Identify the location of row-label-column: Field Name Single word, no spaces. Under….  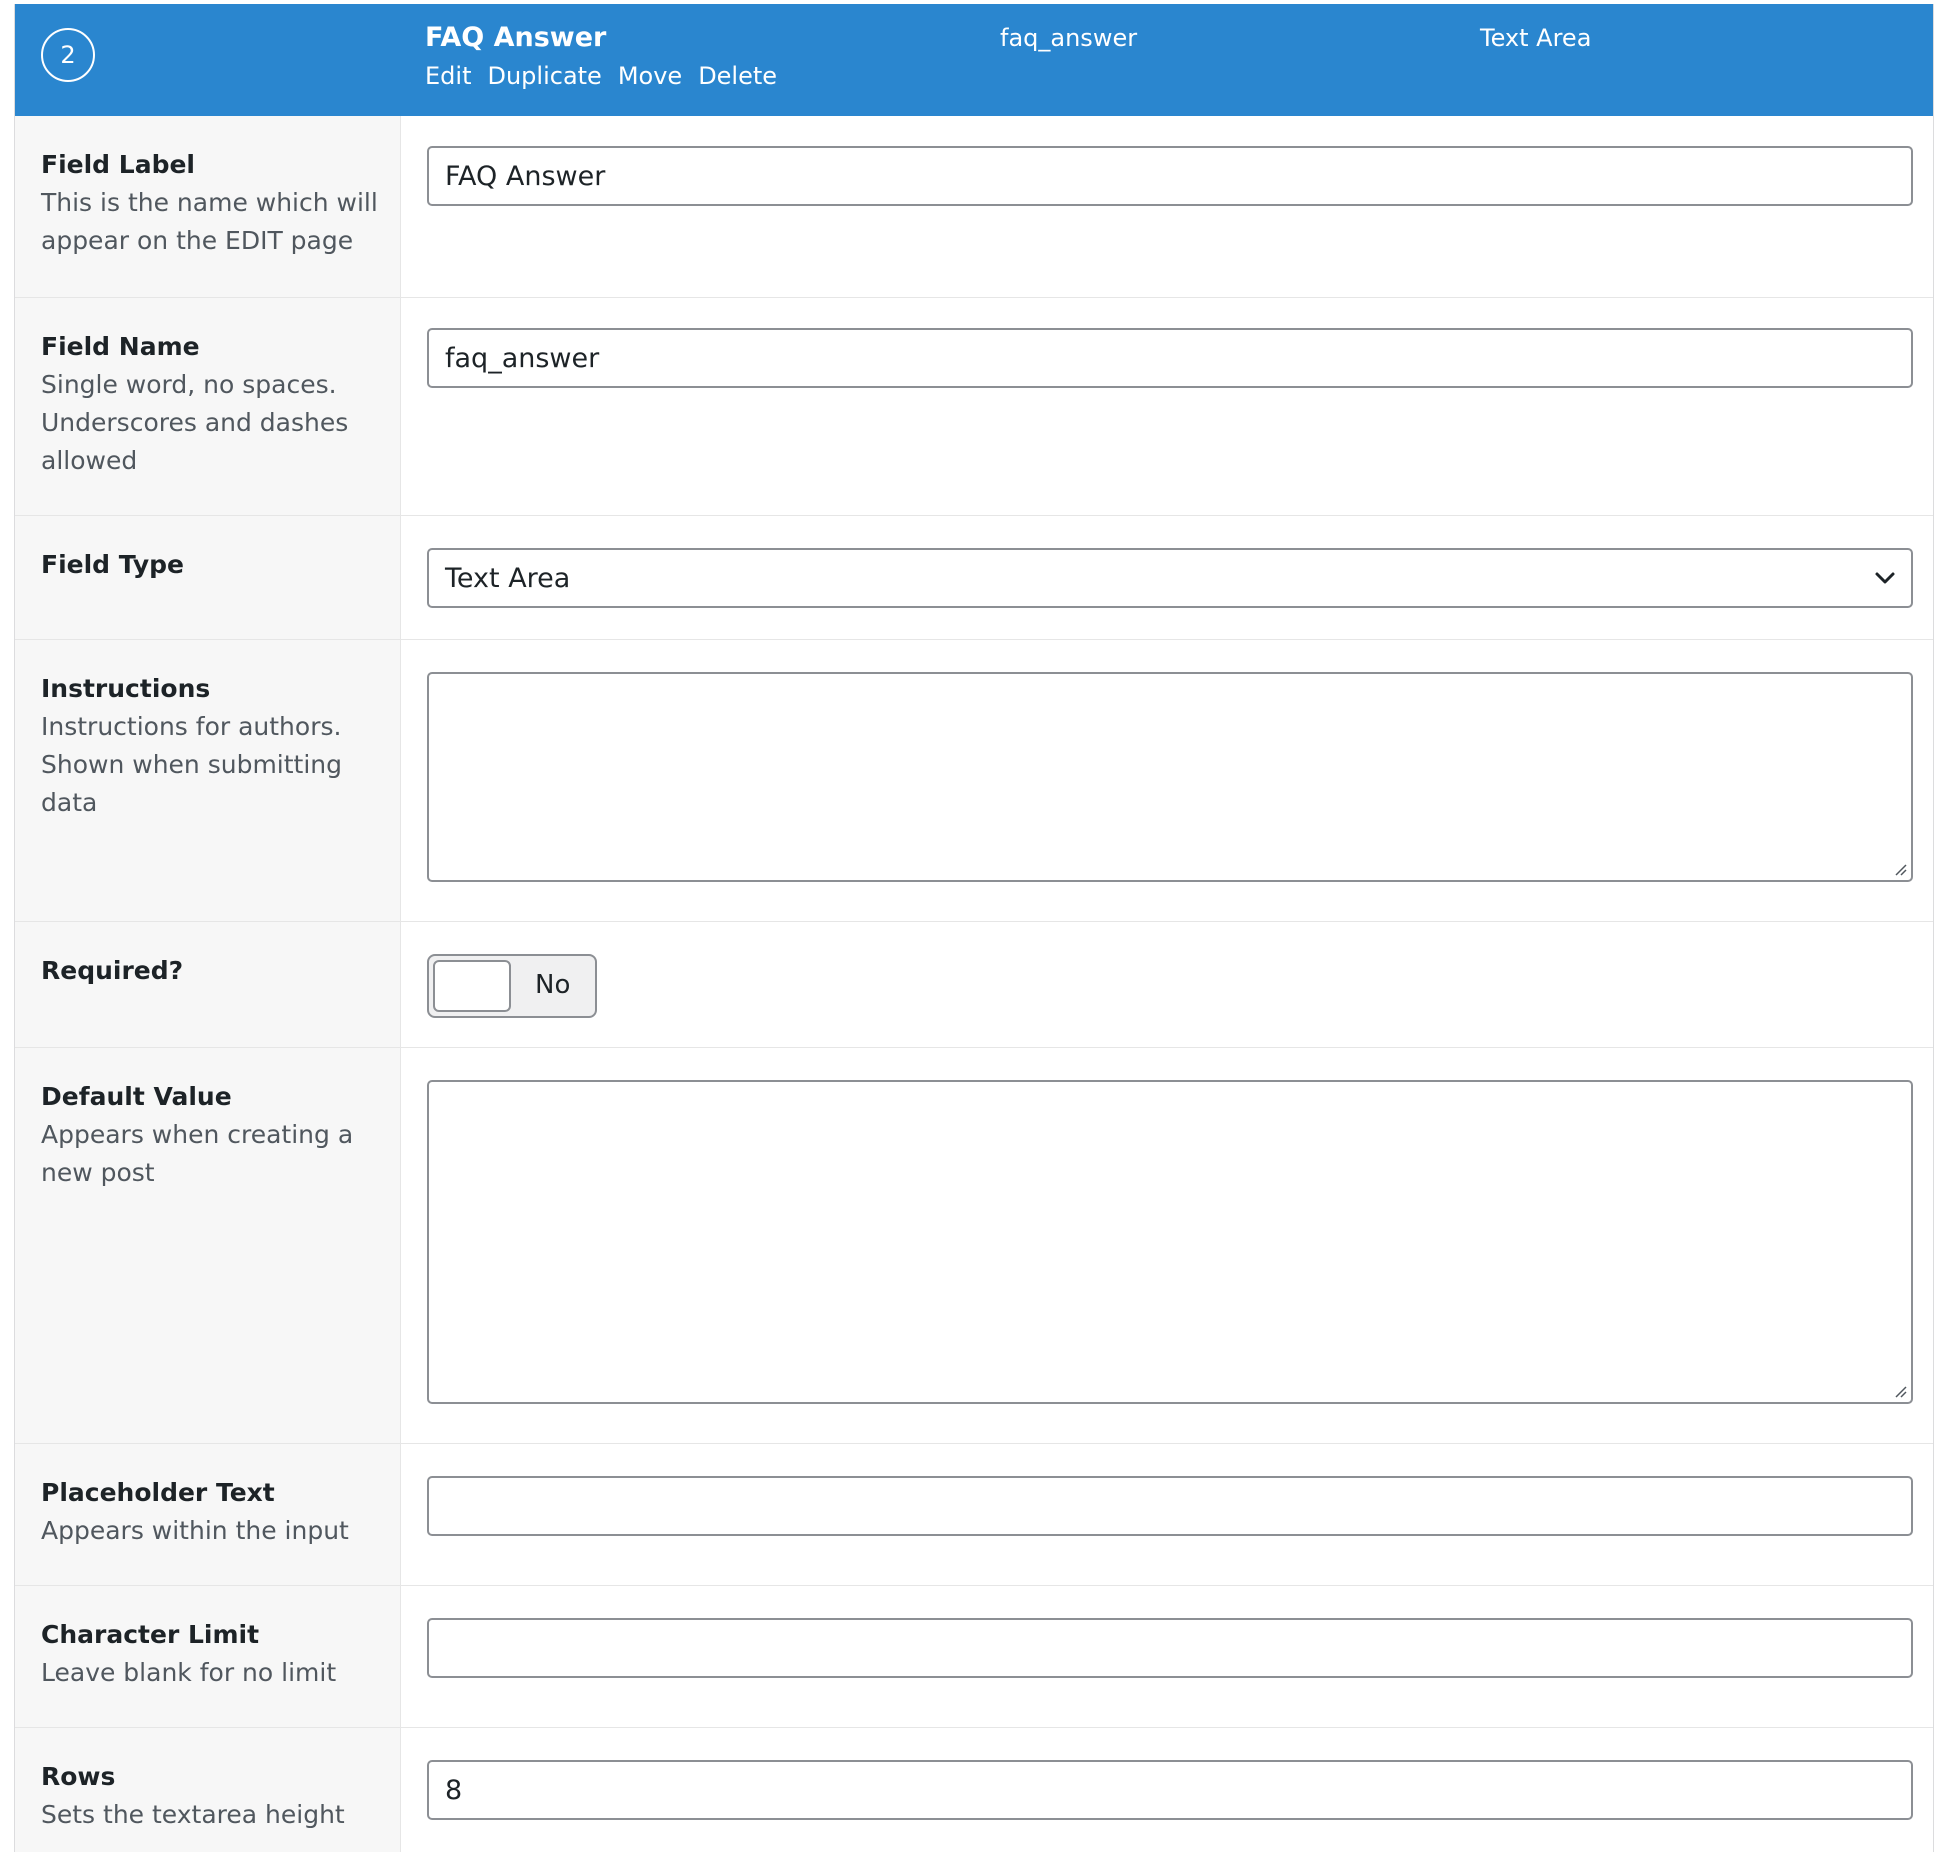
(208, 406).